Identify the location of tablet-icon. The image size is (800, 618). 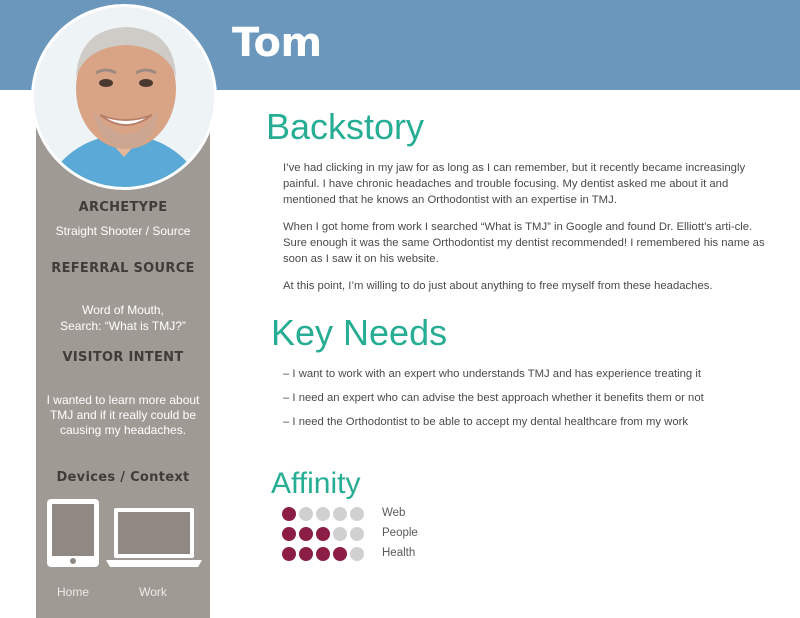
(73, 533).